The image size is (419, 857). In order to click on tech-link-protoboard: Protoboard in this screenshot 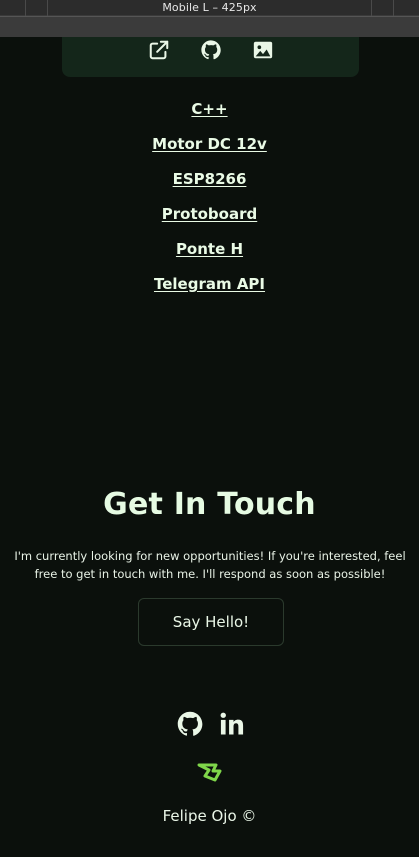, I will do `click(209, 214)`.